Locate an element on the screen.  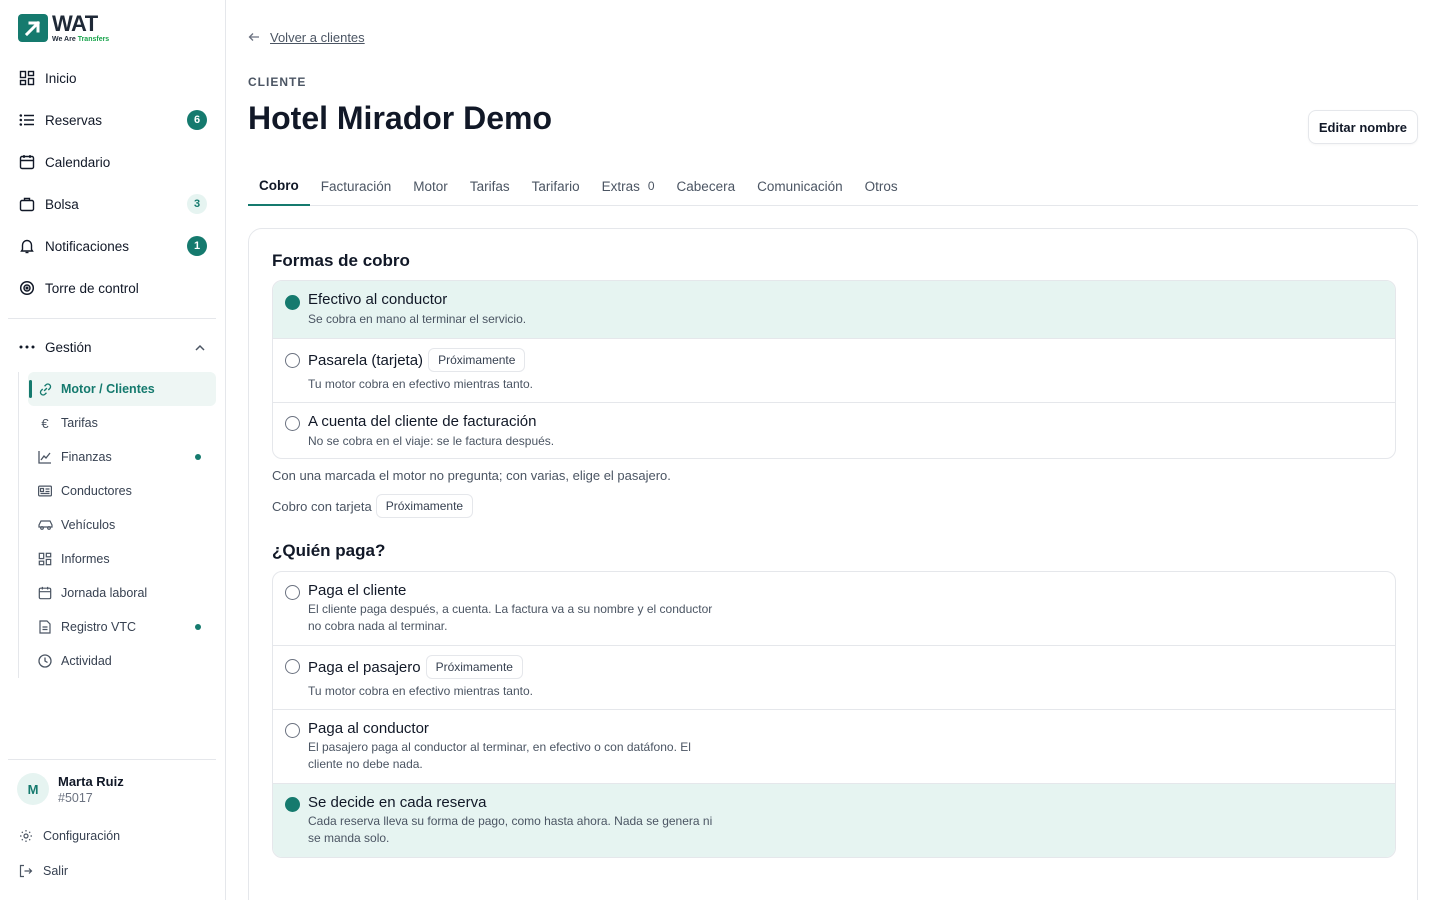
more-dots-icon is located at coordinates (27, 347).